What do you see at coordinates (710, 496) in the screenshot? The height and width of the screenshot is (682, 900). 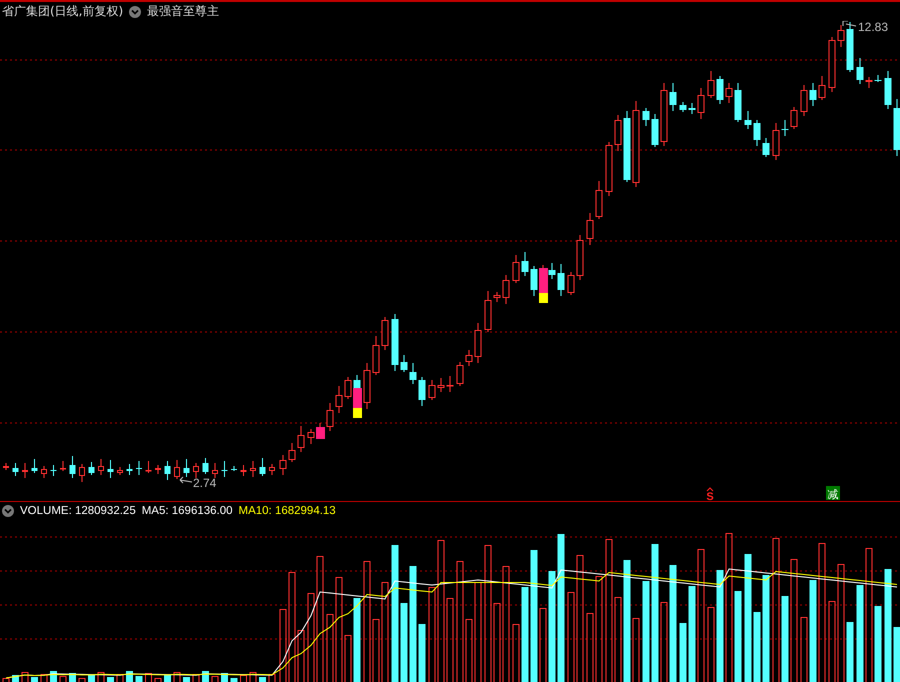 I see `signal-label: S` at bounding box center [710, 496].